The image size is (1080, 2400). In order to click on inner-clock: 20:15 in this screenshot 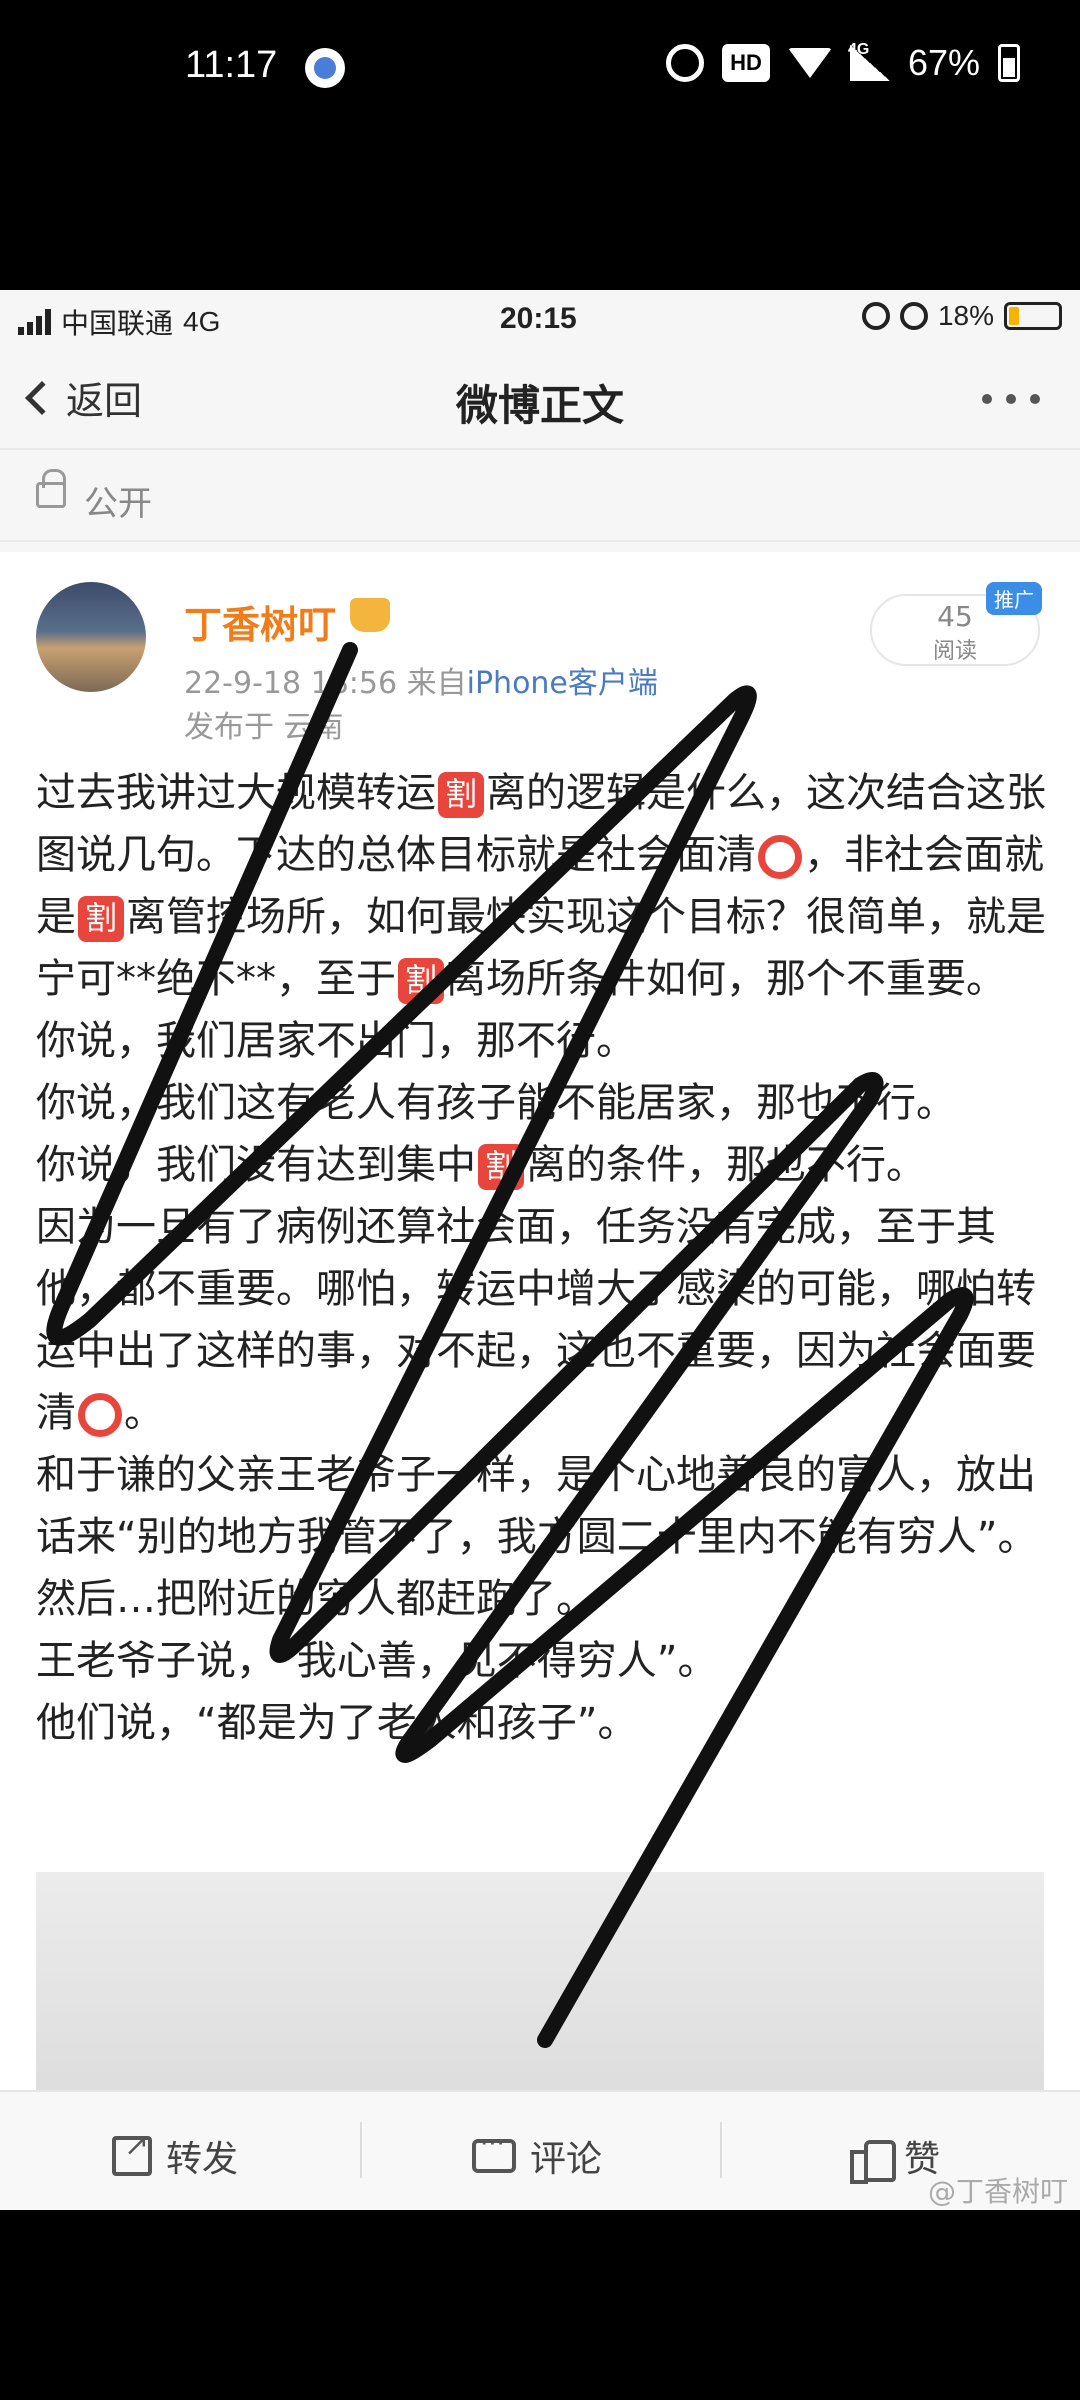, I will do `click(538, 318)`.